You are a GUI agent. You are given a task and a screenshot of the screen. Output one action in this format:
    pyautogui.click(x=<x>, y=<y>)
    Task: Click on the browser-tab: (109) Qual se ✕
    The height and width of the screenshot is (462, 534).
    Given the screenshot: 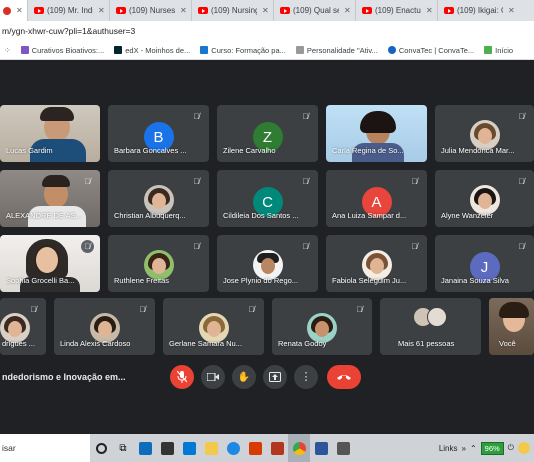 What is the action you would take?
    pyautogui.click(x=315, y=10)
    